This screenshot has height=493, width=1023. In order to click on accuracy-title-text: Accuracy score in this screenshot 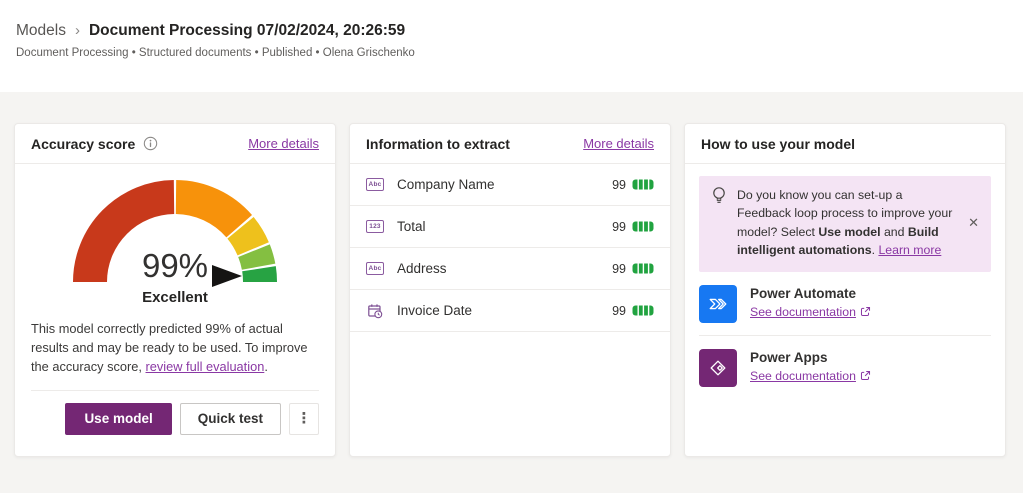, I will do `click(83, 143)`.